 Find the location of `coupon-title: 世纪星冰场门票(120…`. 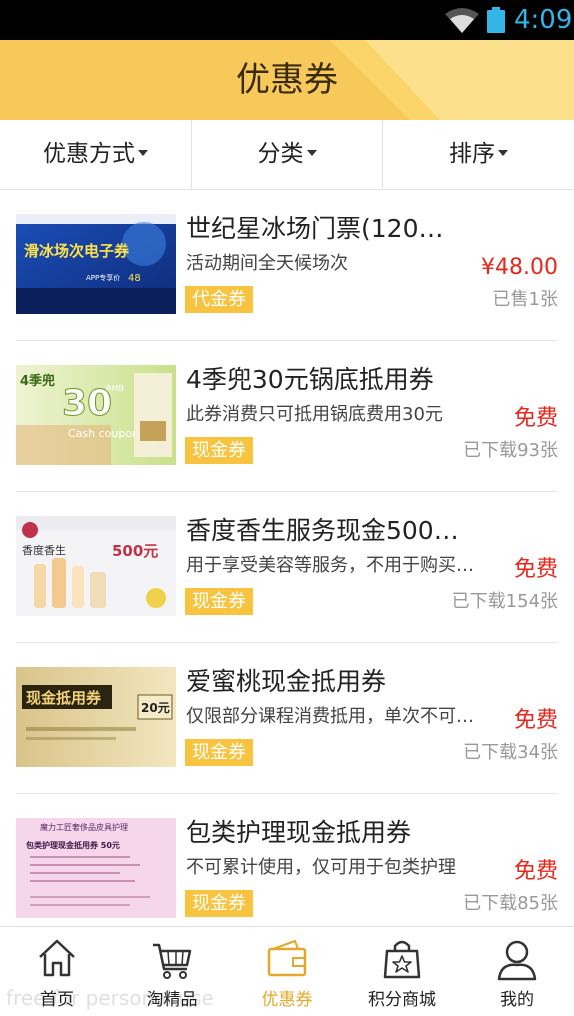

coupon-title: 世纪星冰场门票(120… is located at coordinates (315, 228).